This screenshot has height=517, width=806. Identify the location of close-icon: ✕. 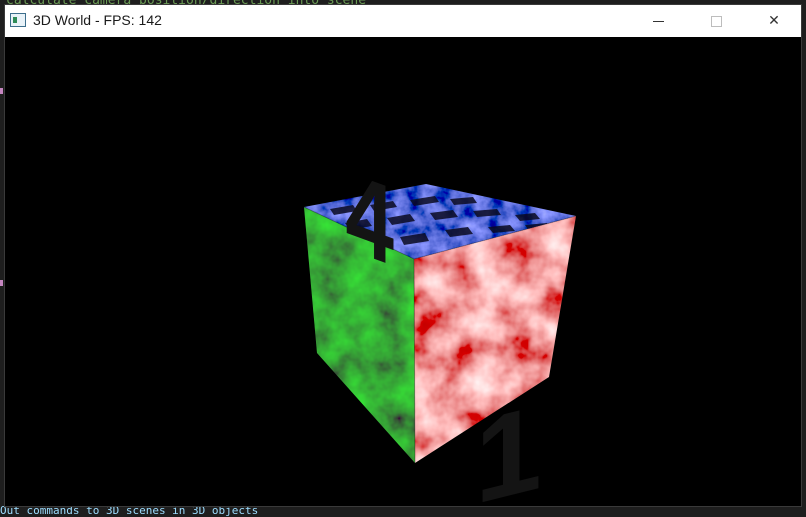
(774, 21).